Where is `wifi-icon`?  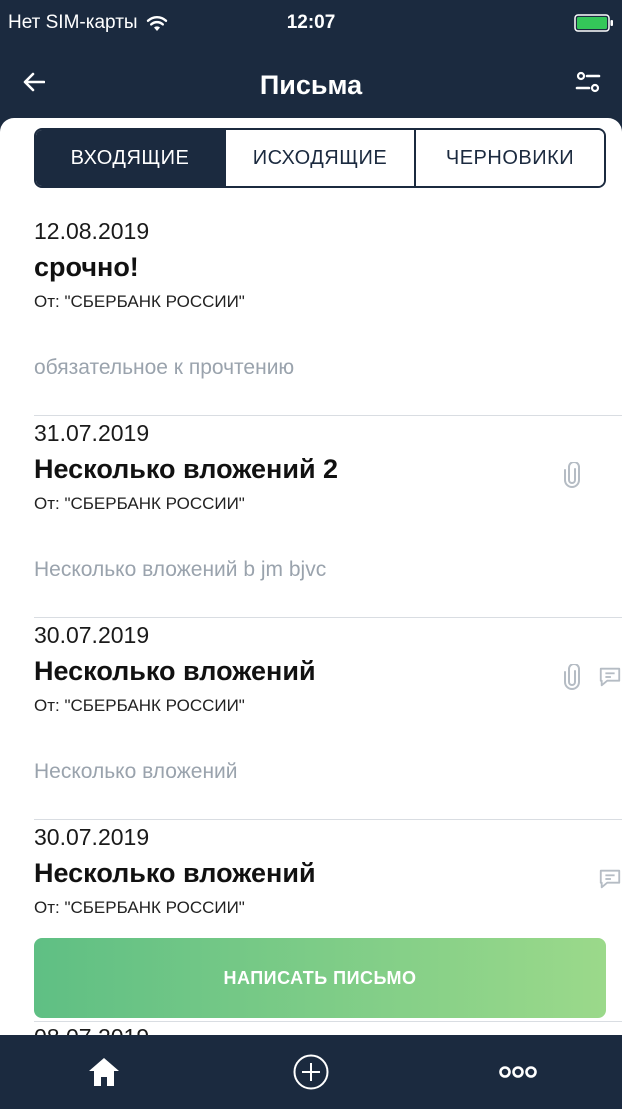 wifi-icon is located at coordinates (156, 23).